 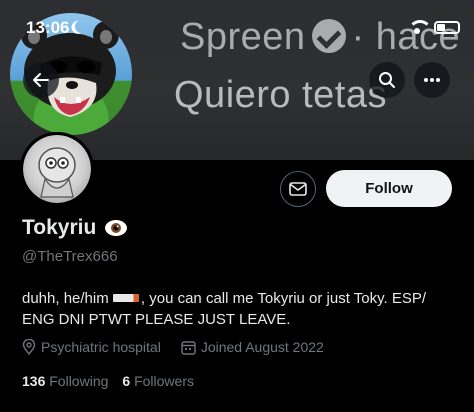 I want to click on joined-item: Joined August 2022, so click(x=252, y=347).